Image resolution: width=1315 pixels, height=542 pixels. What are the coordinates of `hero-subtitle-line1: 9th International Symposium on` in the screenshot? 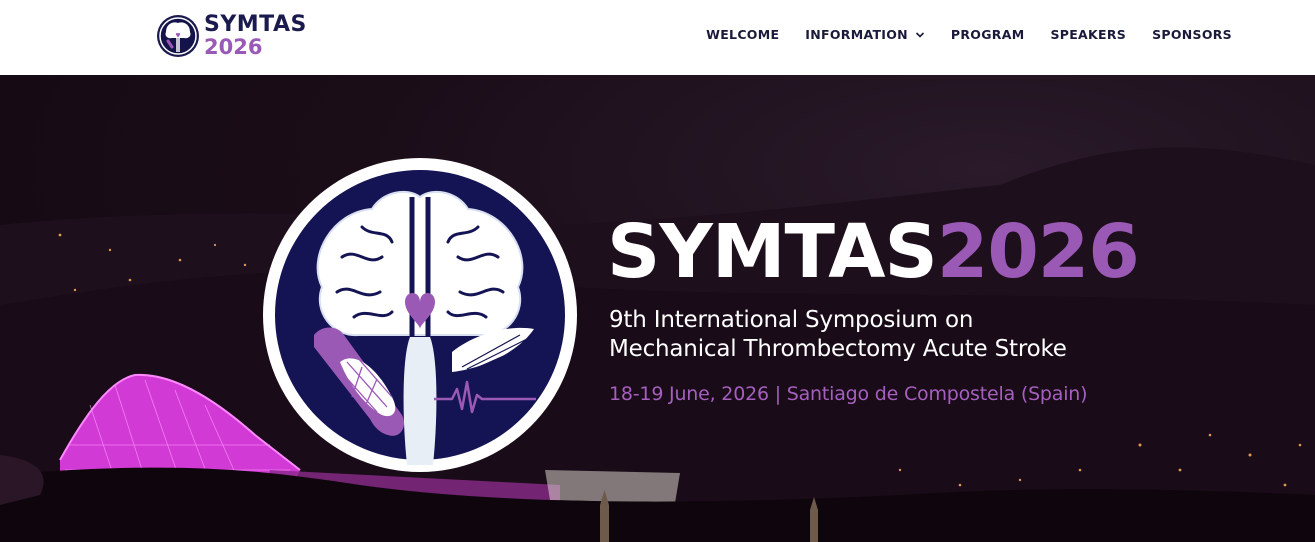 It's located at (791, 320).